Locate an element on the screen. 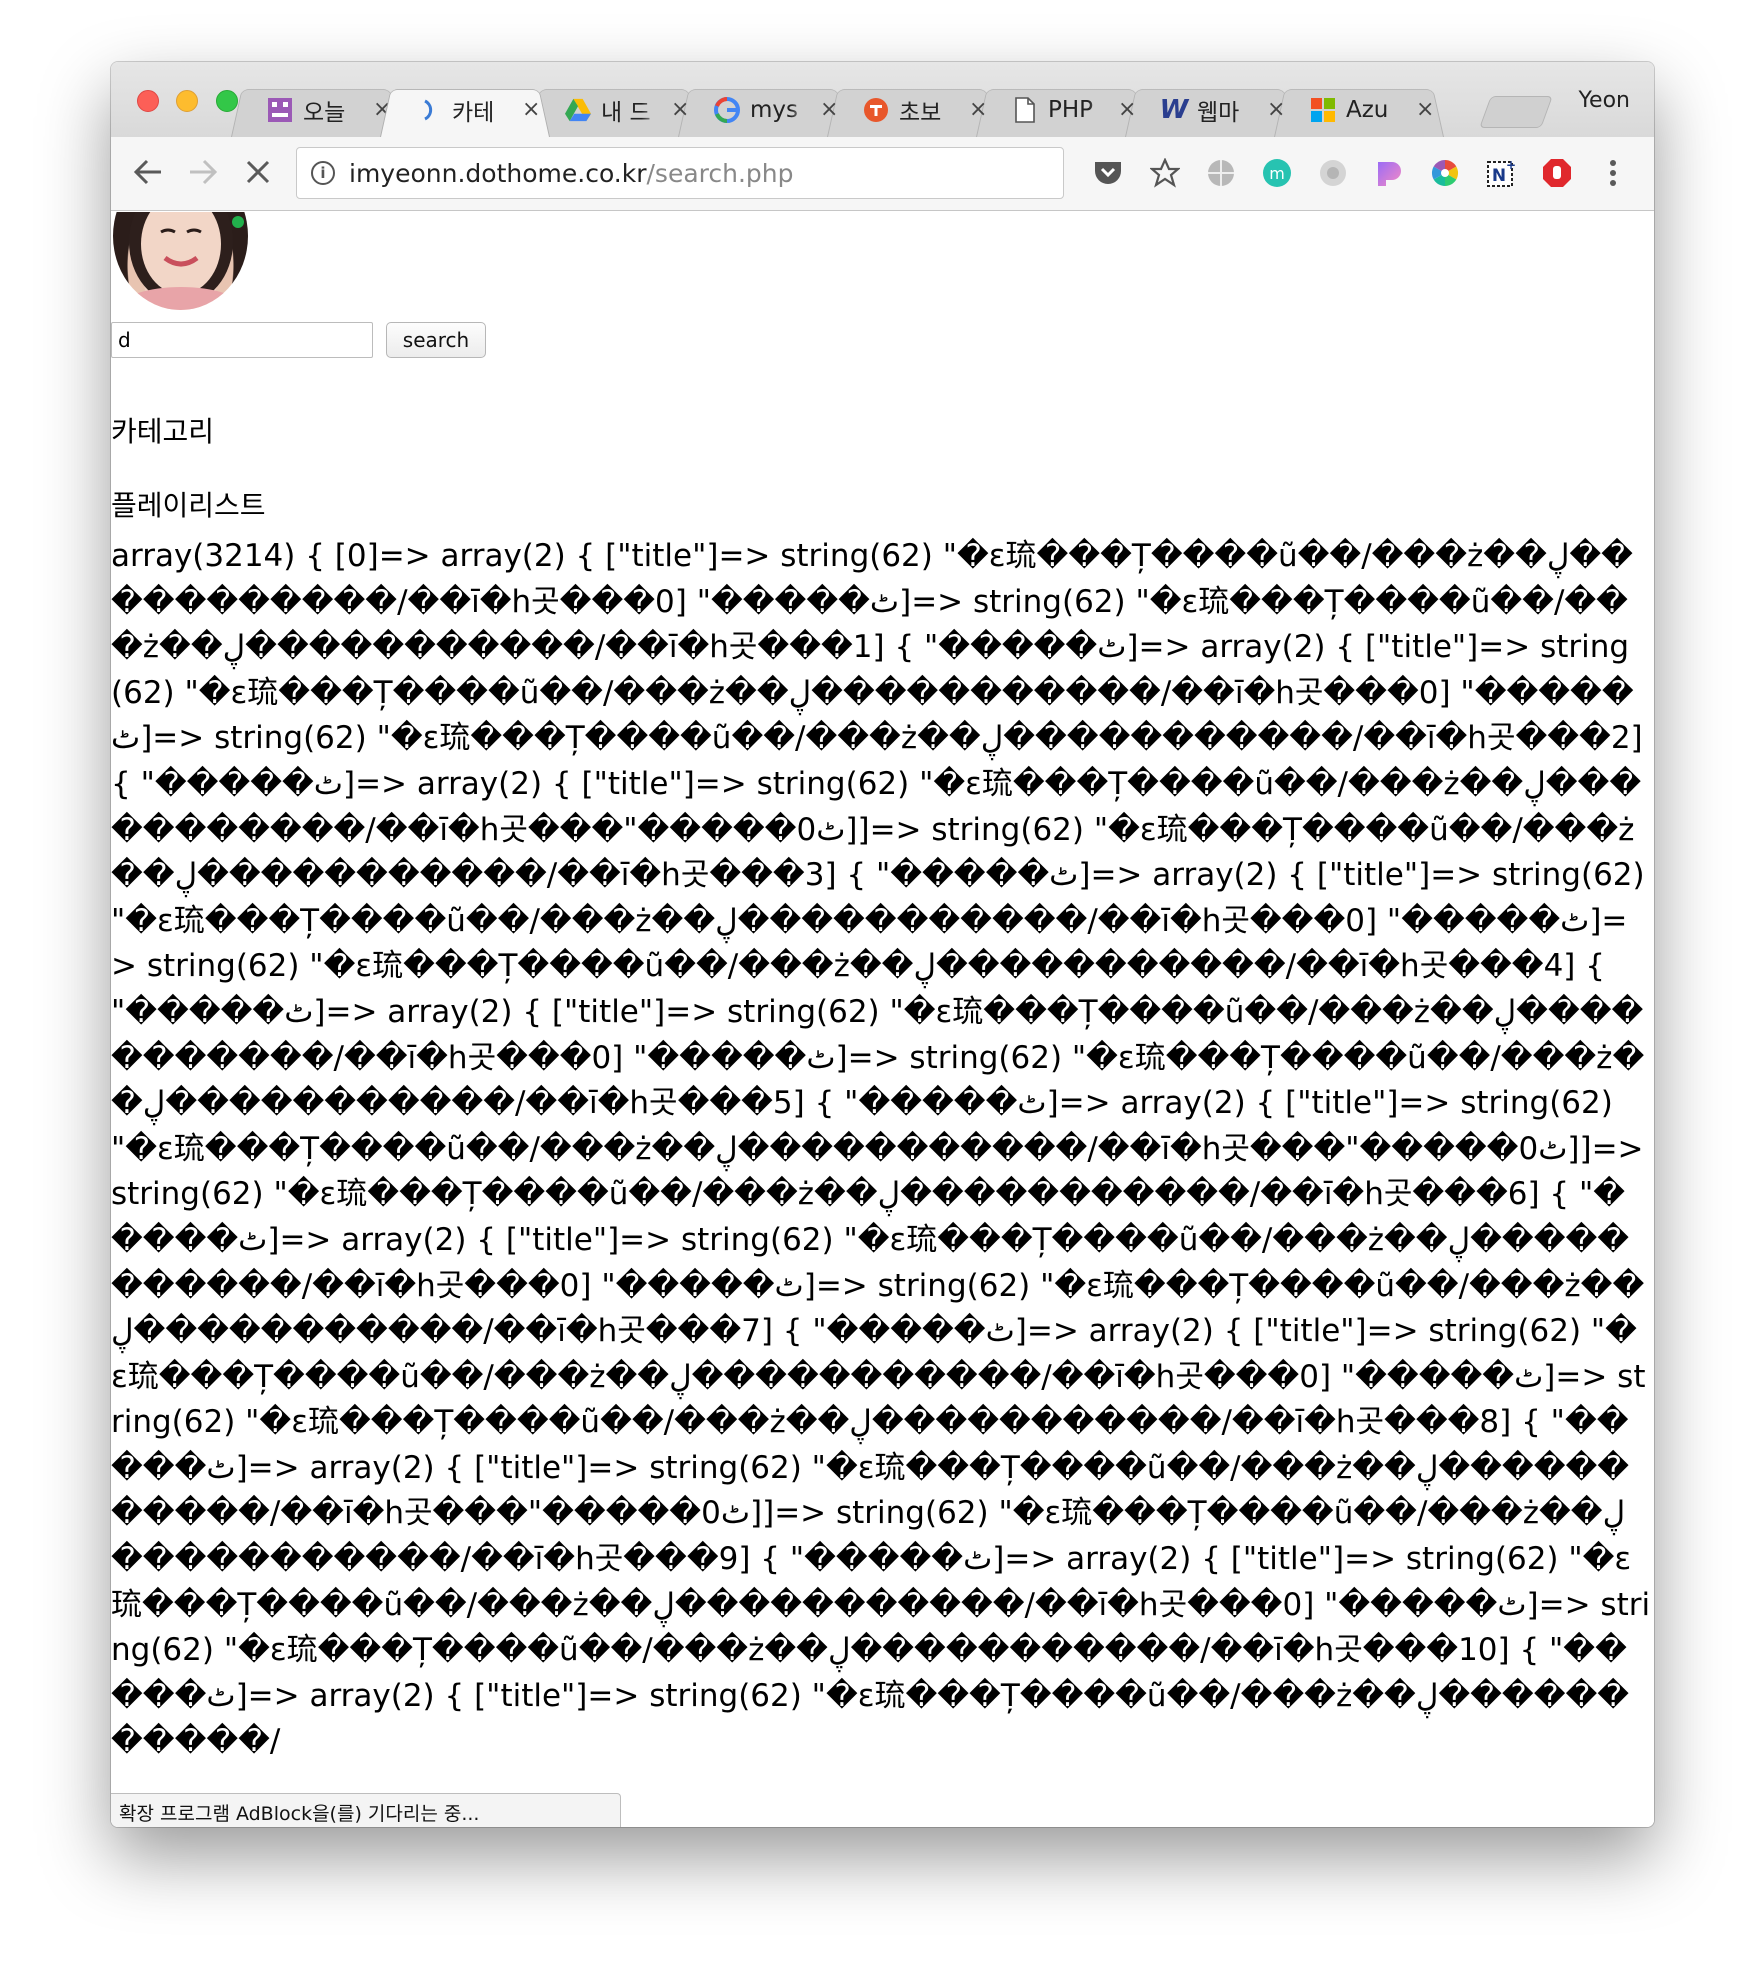 The width and height of the screenshot is (1756, 1978). tab-label: Azu is located at coordinates (1367, 109).